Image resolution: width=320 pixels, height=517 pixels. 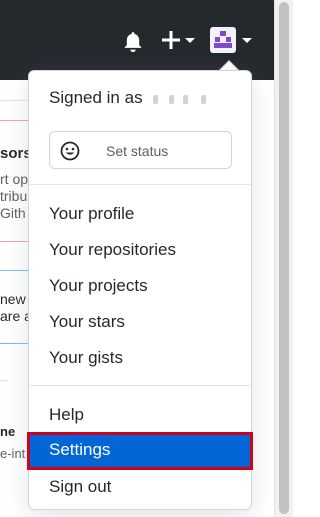 I want to click on menu-item-your-gists: Your gists, so click(x=140, y=358).